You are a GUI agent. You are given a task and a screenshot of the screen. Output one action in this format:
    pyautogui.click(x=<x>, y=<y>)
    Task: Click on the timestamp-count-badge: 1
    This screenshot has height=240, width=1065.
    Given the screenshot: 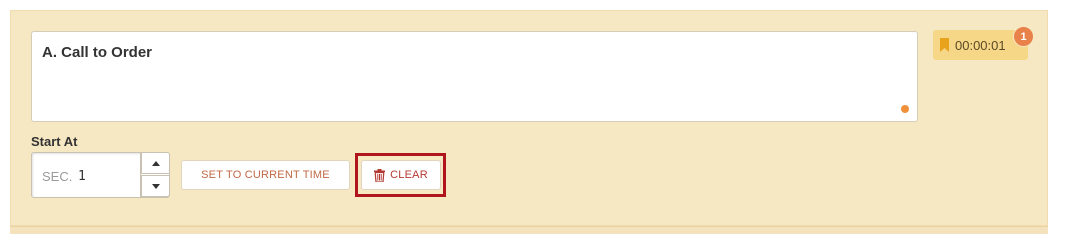 What is the action you would take?
    pyautogui.click(x=1023, y=36)
    